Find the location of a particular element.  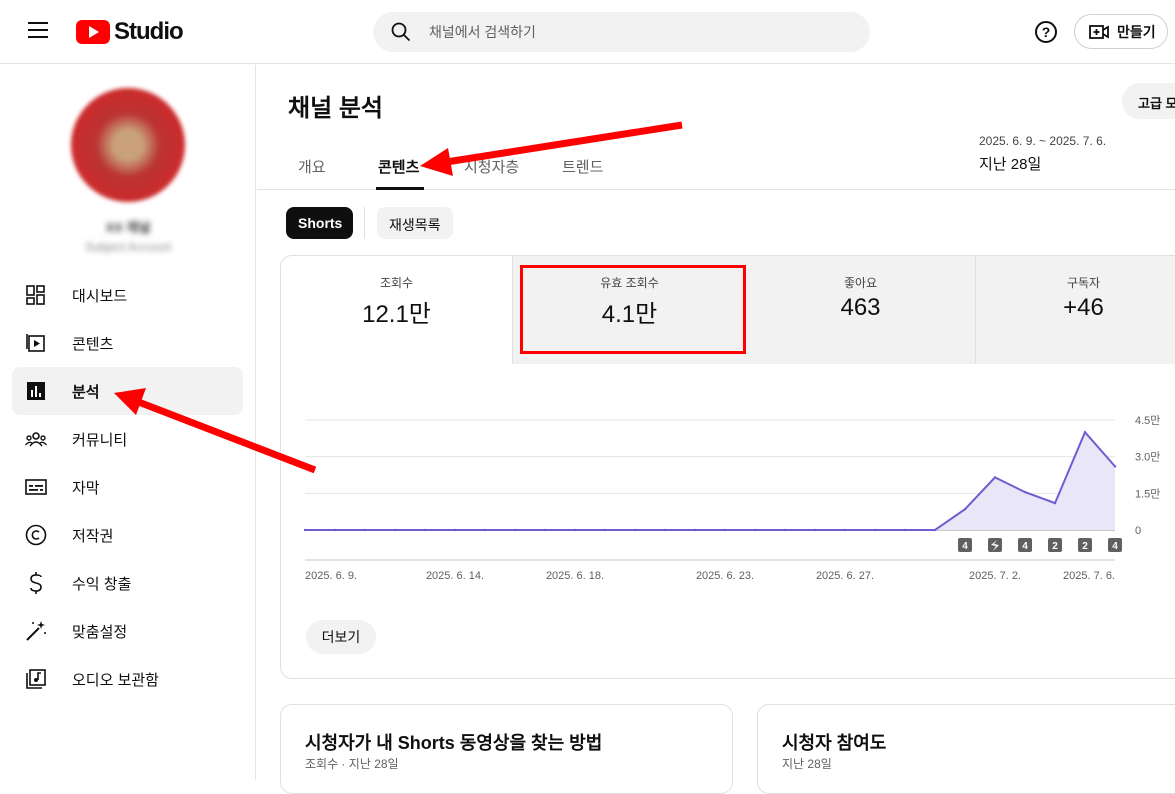

youtube-play-icon is located at coordinates (93, 32).